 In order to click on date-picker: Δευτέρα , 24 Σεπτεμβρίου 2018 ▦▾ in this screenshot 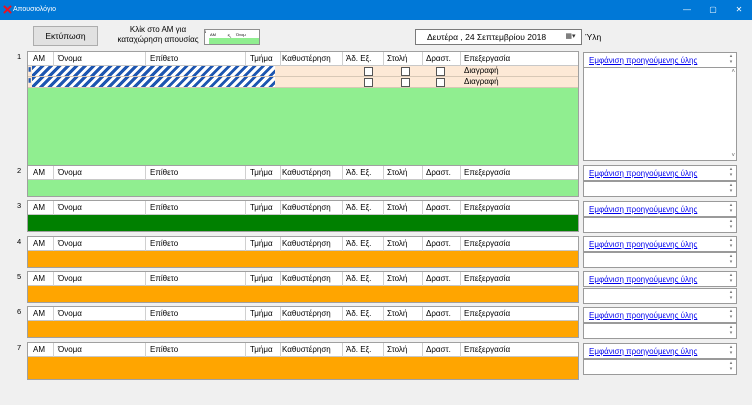, I will do `click(498, 37)`.